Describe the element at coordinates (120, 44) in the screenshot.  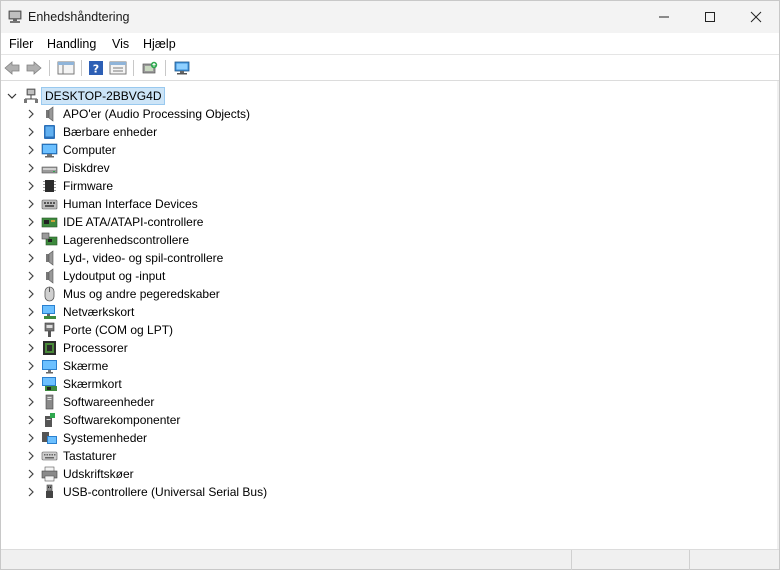
I see `menu-view: Vis` at that location.